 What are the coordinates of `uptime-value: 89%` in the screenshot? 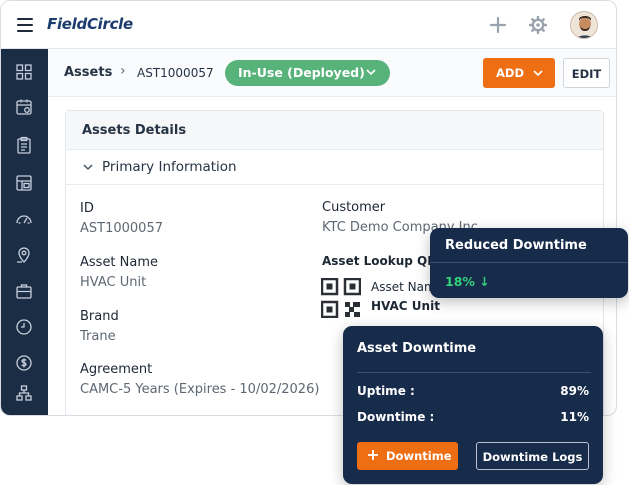 It's located at (574, 391).